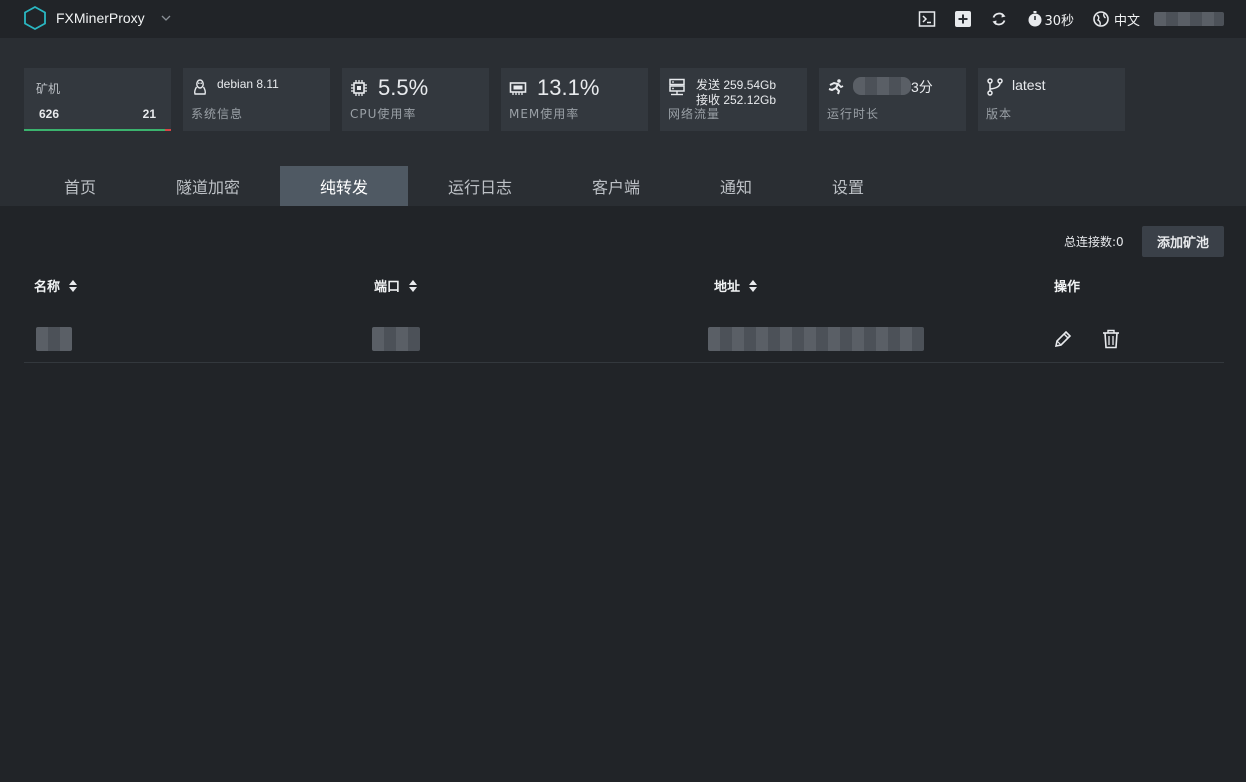 The image size is (1246, 782). I want to click on git-branch-icon, so click(995, 87).